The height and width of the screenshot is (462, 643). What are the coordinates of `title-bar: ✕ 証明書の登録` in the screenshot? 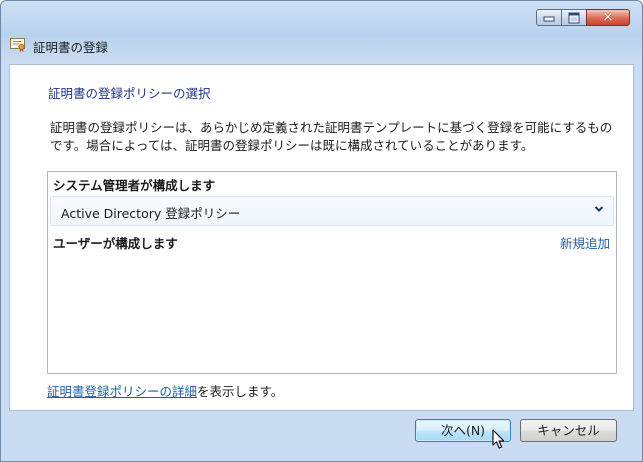 It's located at (321, 33).